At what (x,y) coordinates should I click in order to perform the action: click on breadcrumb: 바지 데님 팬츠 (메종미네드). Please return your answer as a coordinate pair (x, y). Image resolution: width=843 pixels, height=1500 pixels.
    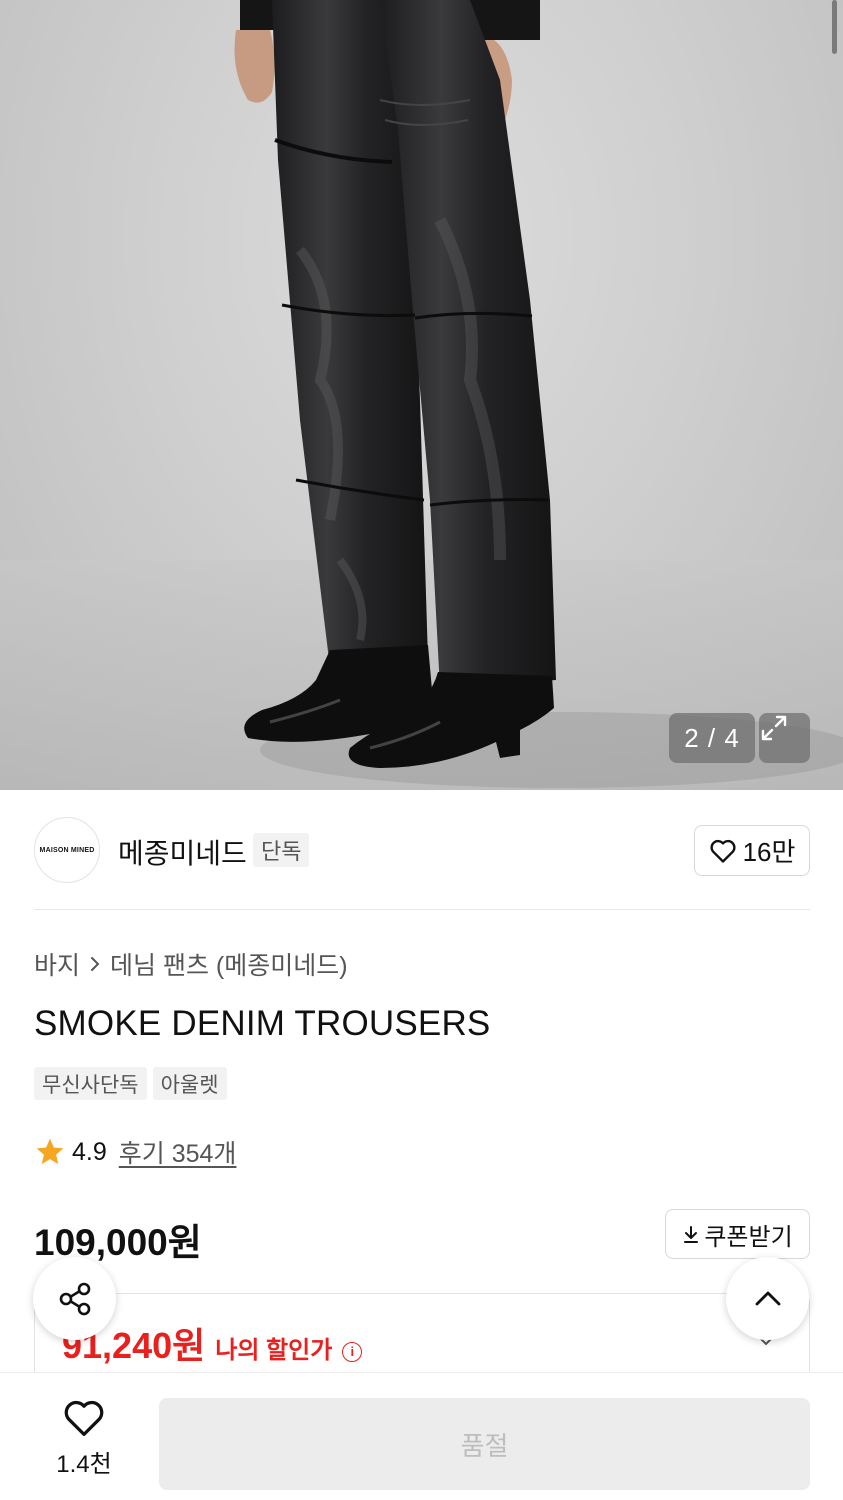
    Looking at the image, I should click on (191, 964).